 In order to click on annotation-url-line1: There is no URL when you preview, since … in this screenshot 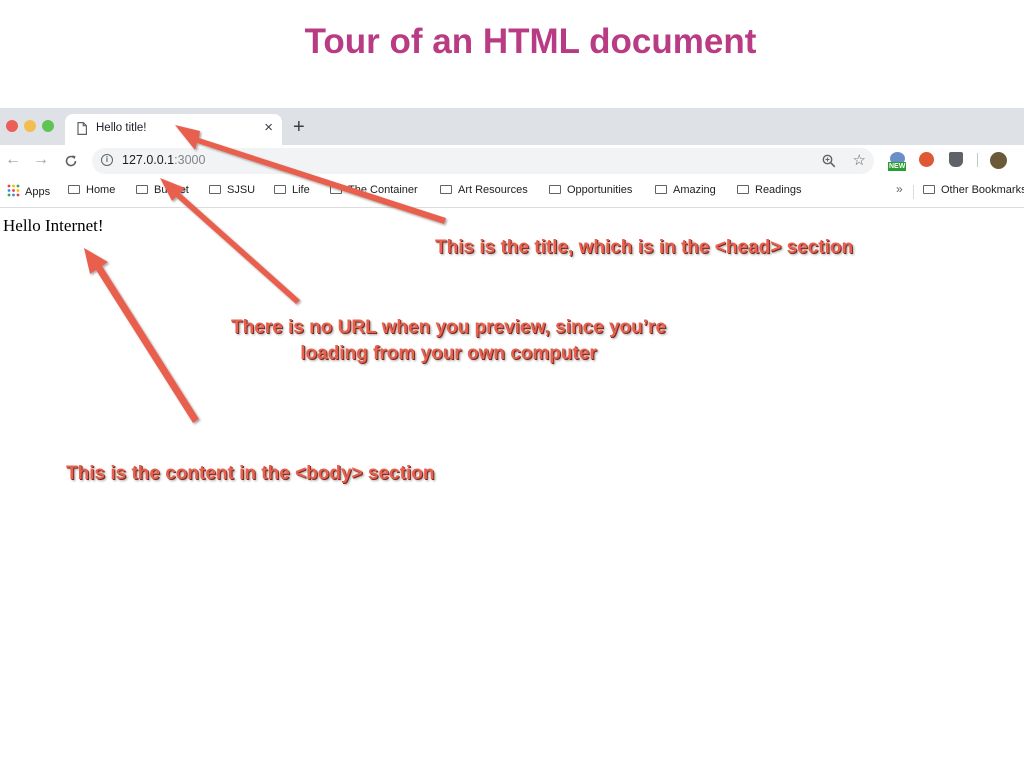, I will do `click(449, 327)`.